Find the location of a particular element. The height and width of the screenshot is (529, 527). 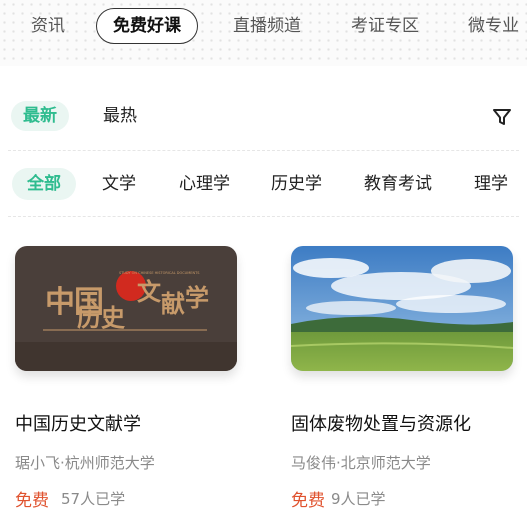

svg-text: 学 is located at coordinates (197, 297).